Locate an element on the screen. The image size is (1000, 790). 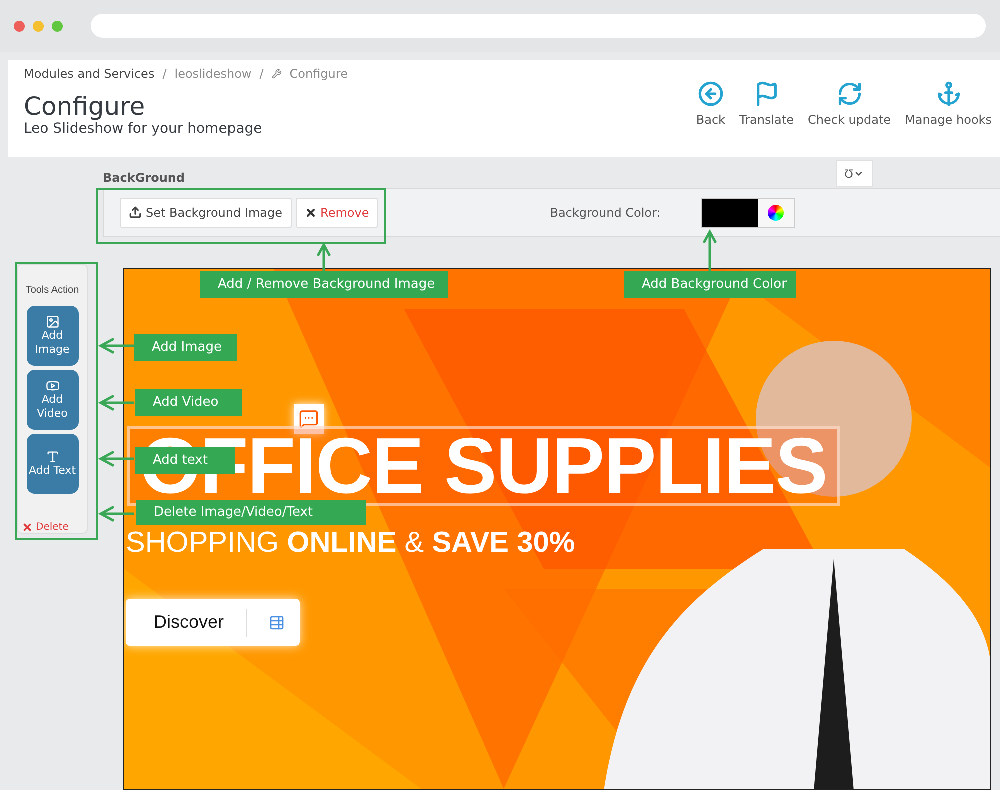
anchor-icon is located at coordinates (949, 94).